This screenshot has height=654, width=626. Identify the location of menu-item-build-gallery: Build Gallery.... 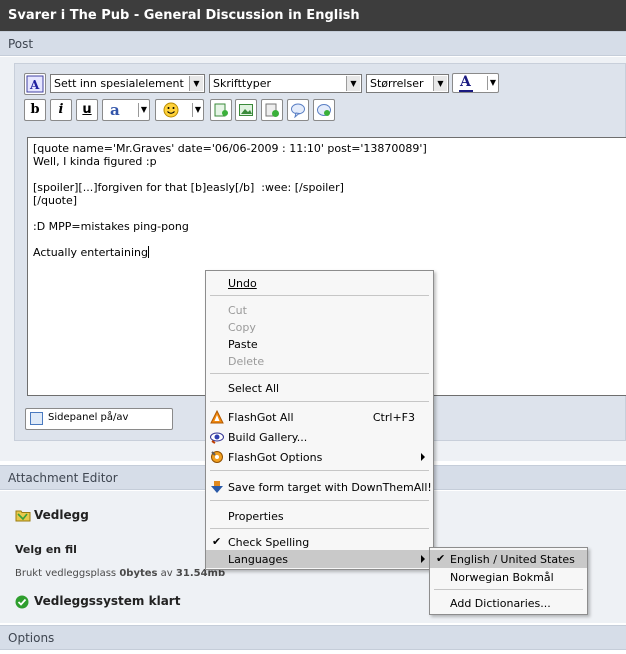
(319, 437).